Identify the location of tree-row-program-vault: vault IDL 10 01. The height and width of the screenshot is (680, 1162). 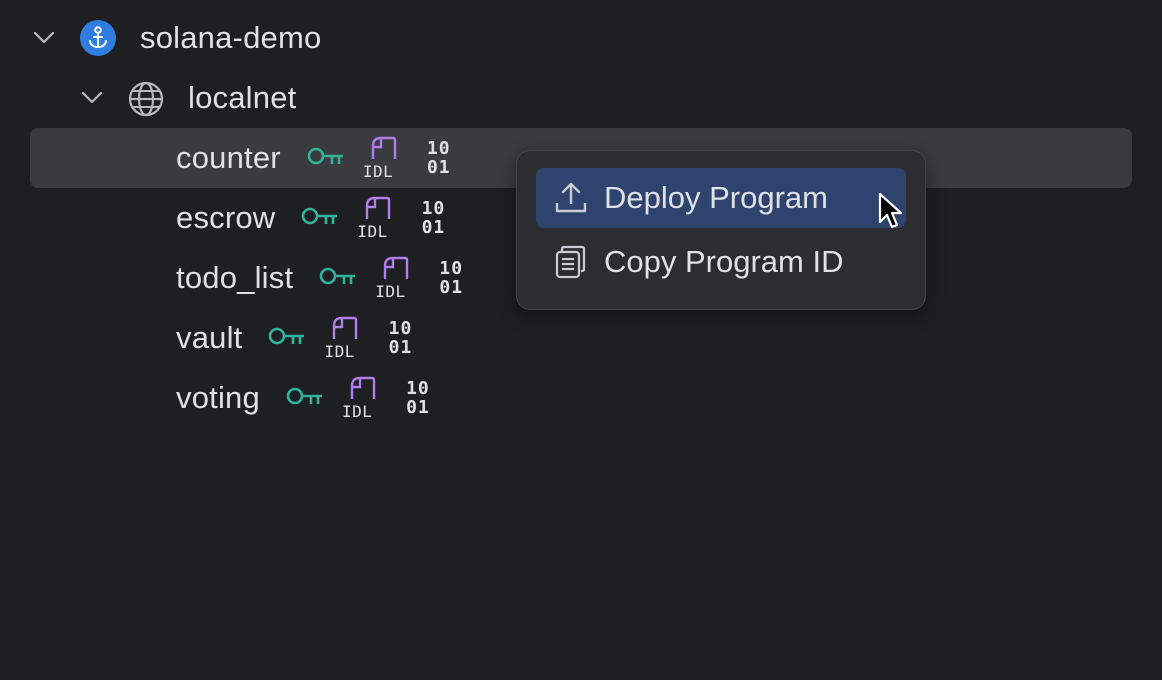
(296, 338).